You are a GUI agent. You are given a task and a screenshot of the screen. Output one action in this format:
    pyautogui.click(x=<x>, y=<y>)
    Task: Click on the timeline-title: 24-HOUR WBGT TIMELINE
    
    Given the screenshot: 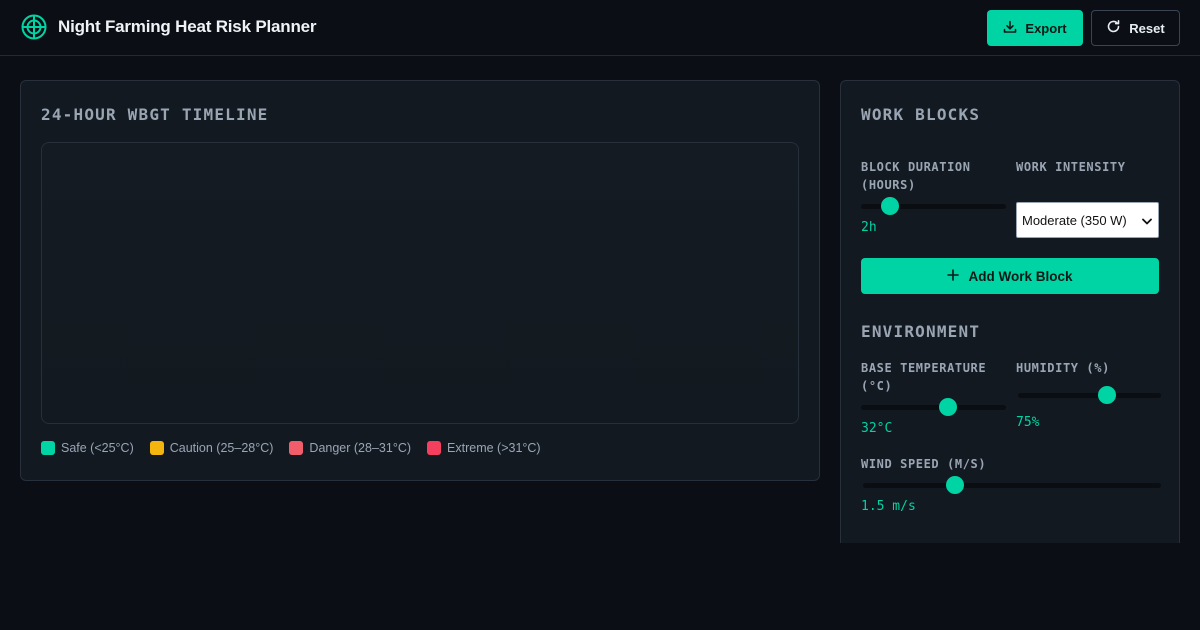 What is the action you would take?
    pyautogui.click(x=155, y=114)
    